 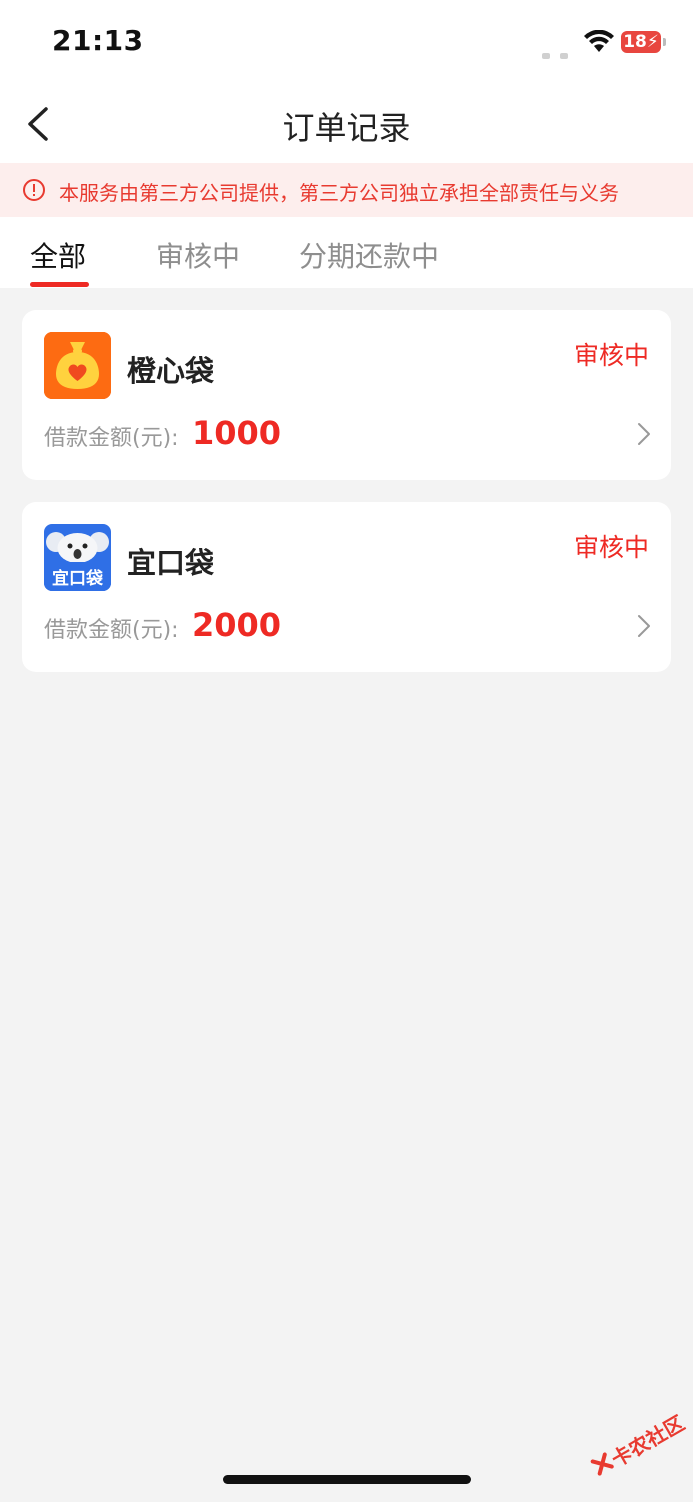 I want to click on amount-value: 1000, so click(x=237, y=433).